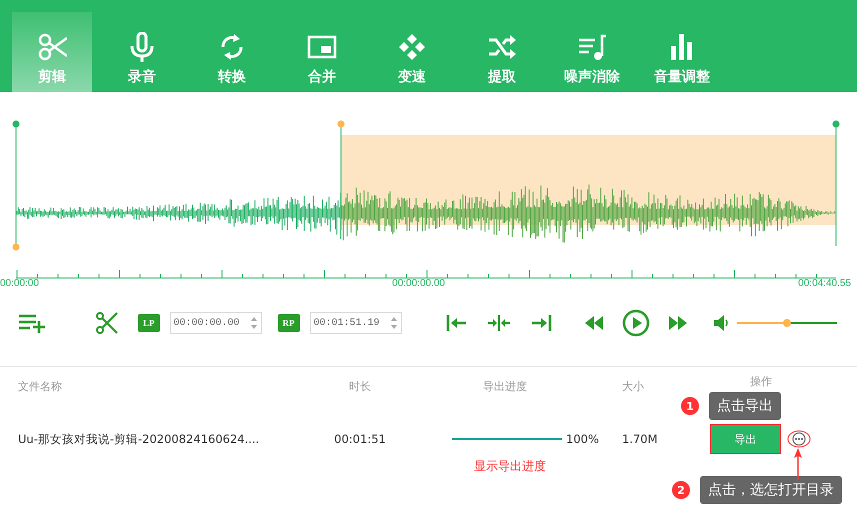  What do you see at coordinates (633, 386) in the screenshot?
I see `column-header: 大小` at bounding box center [633, 386].